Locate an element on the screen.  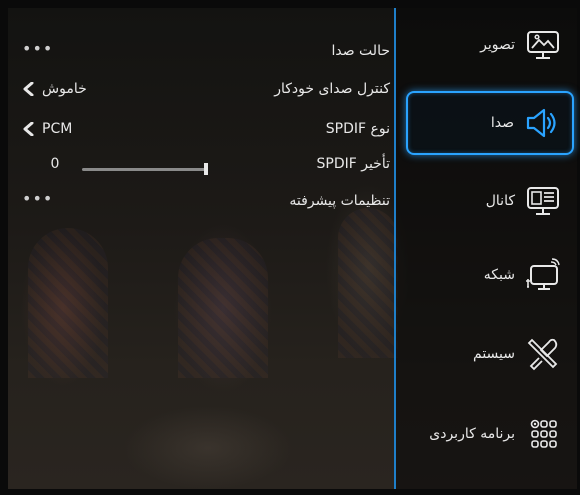
channel-icon is located at coordinates (543, 201).